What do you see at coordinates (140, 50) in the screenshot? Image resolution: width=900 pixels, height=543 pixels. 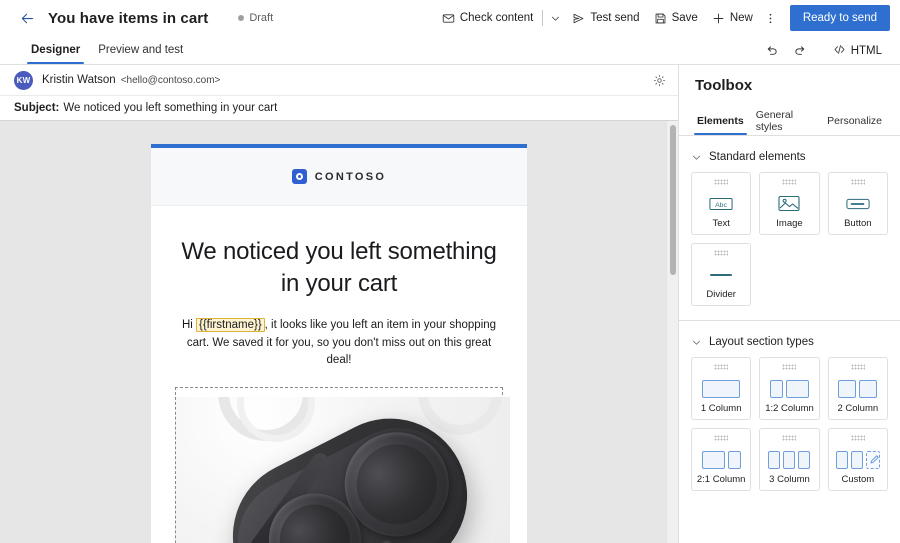 I see `tab-preview-and-test: Preview and test` at bounding box center [140, 50].